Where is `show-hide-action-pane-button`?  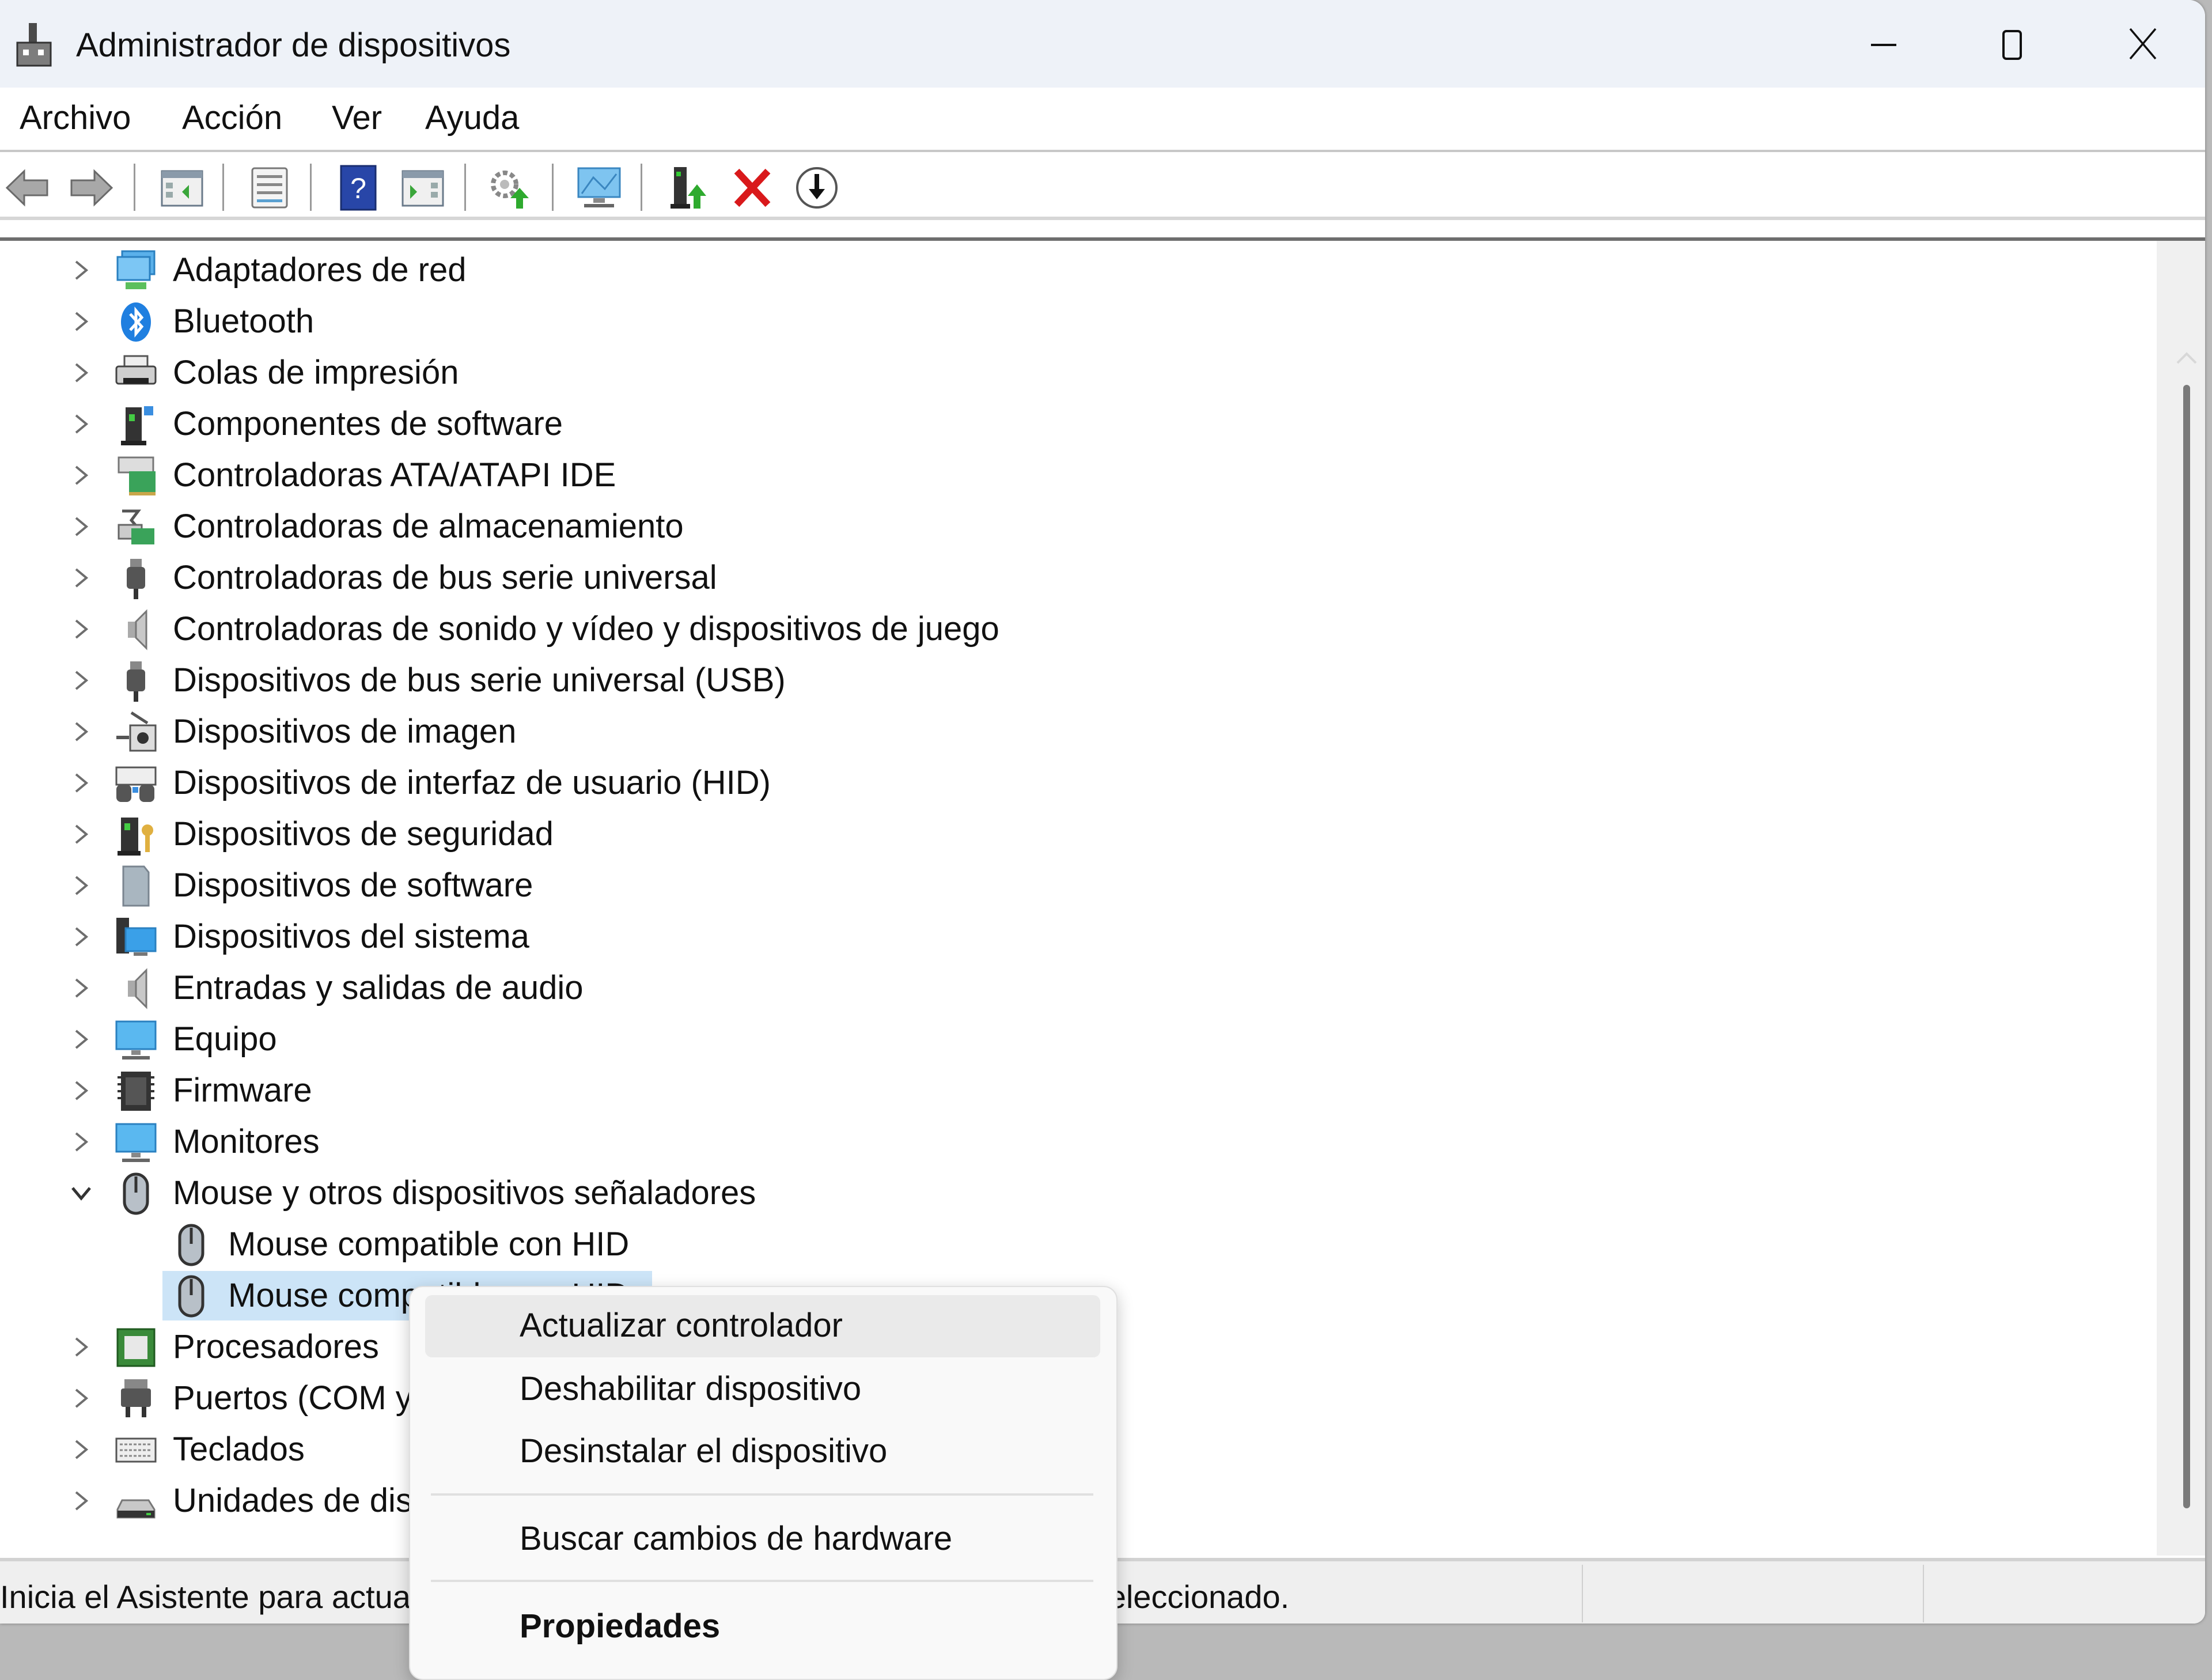
show-hide-action-pane-button is located at coordinates (423, 188).